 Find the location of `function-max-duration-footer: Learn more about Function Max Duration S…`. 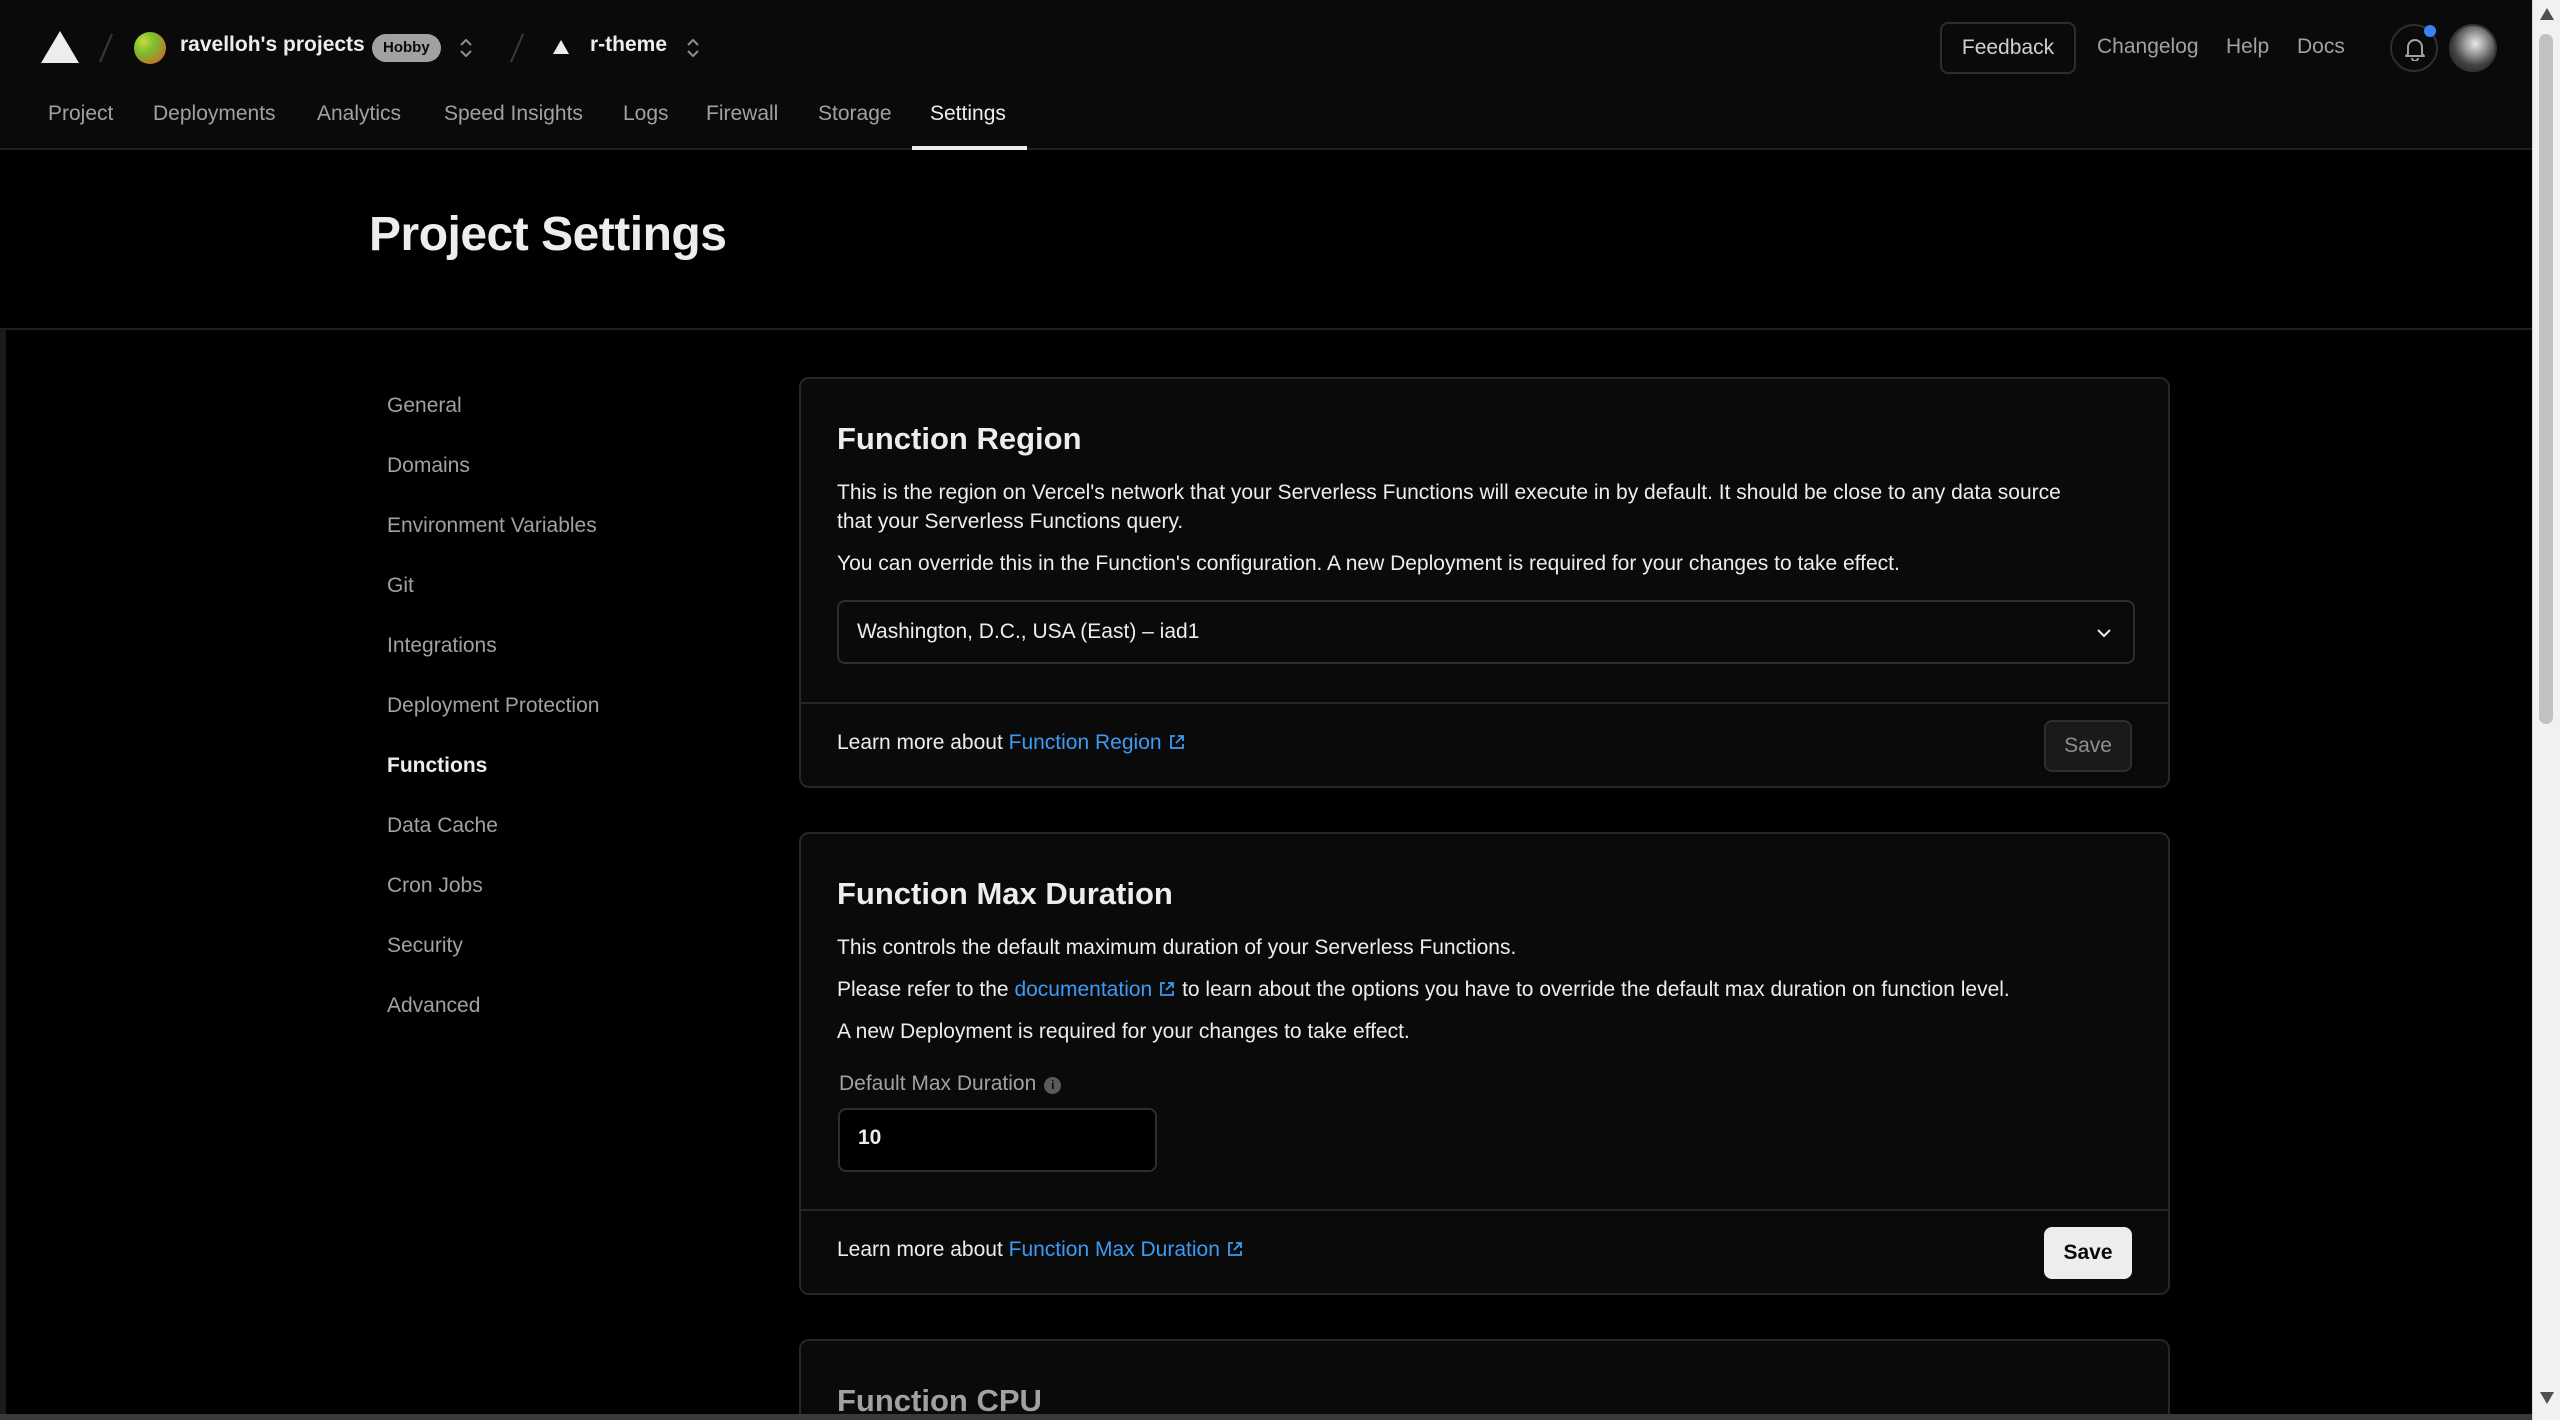

function-max-duration-footer: Learn more about Function Max Duration S… is located at coordinates (1484, 1251).